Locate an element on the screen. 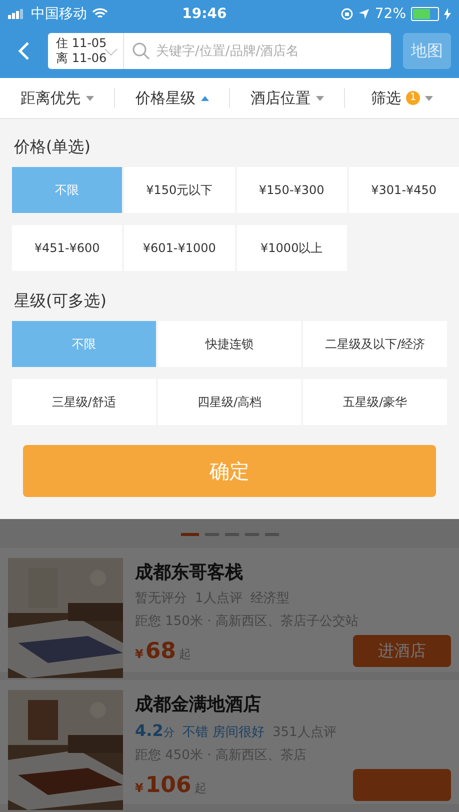 The height and width of the screenshot is (812, 459). sort-tab: 价格星级 is located at coordinates (172, 98).